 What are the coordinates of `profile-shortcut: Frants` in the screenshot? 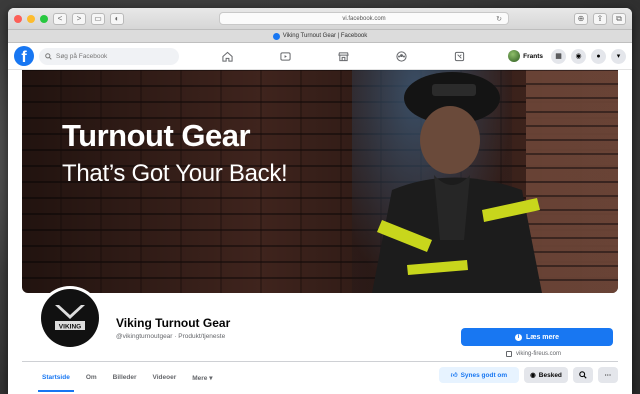 It's located at (527, 56).